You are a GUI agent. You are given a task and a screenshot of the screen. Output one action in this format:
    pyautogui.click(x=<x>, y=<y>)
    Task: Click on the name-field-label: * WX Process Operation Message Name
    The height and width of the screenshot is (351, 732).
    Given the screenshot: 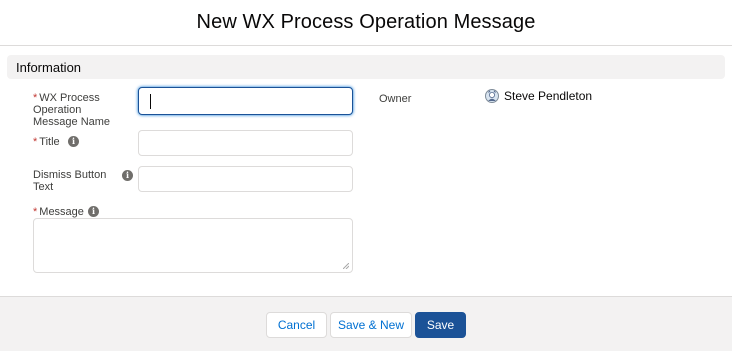 What is the action you would take?
    pyautogui.click(x=80, y=110)
    